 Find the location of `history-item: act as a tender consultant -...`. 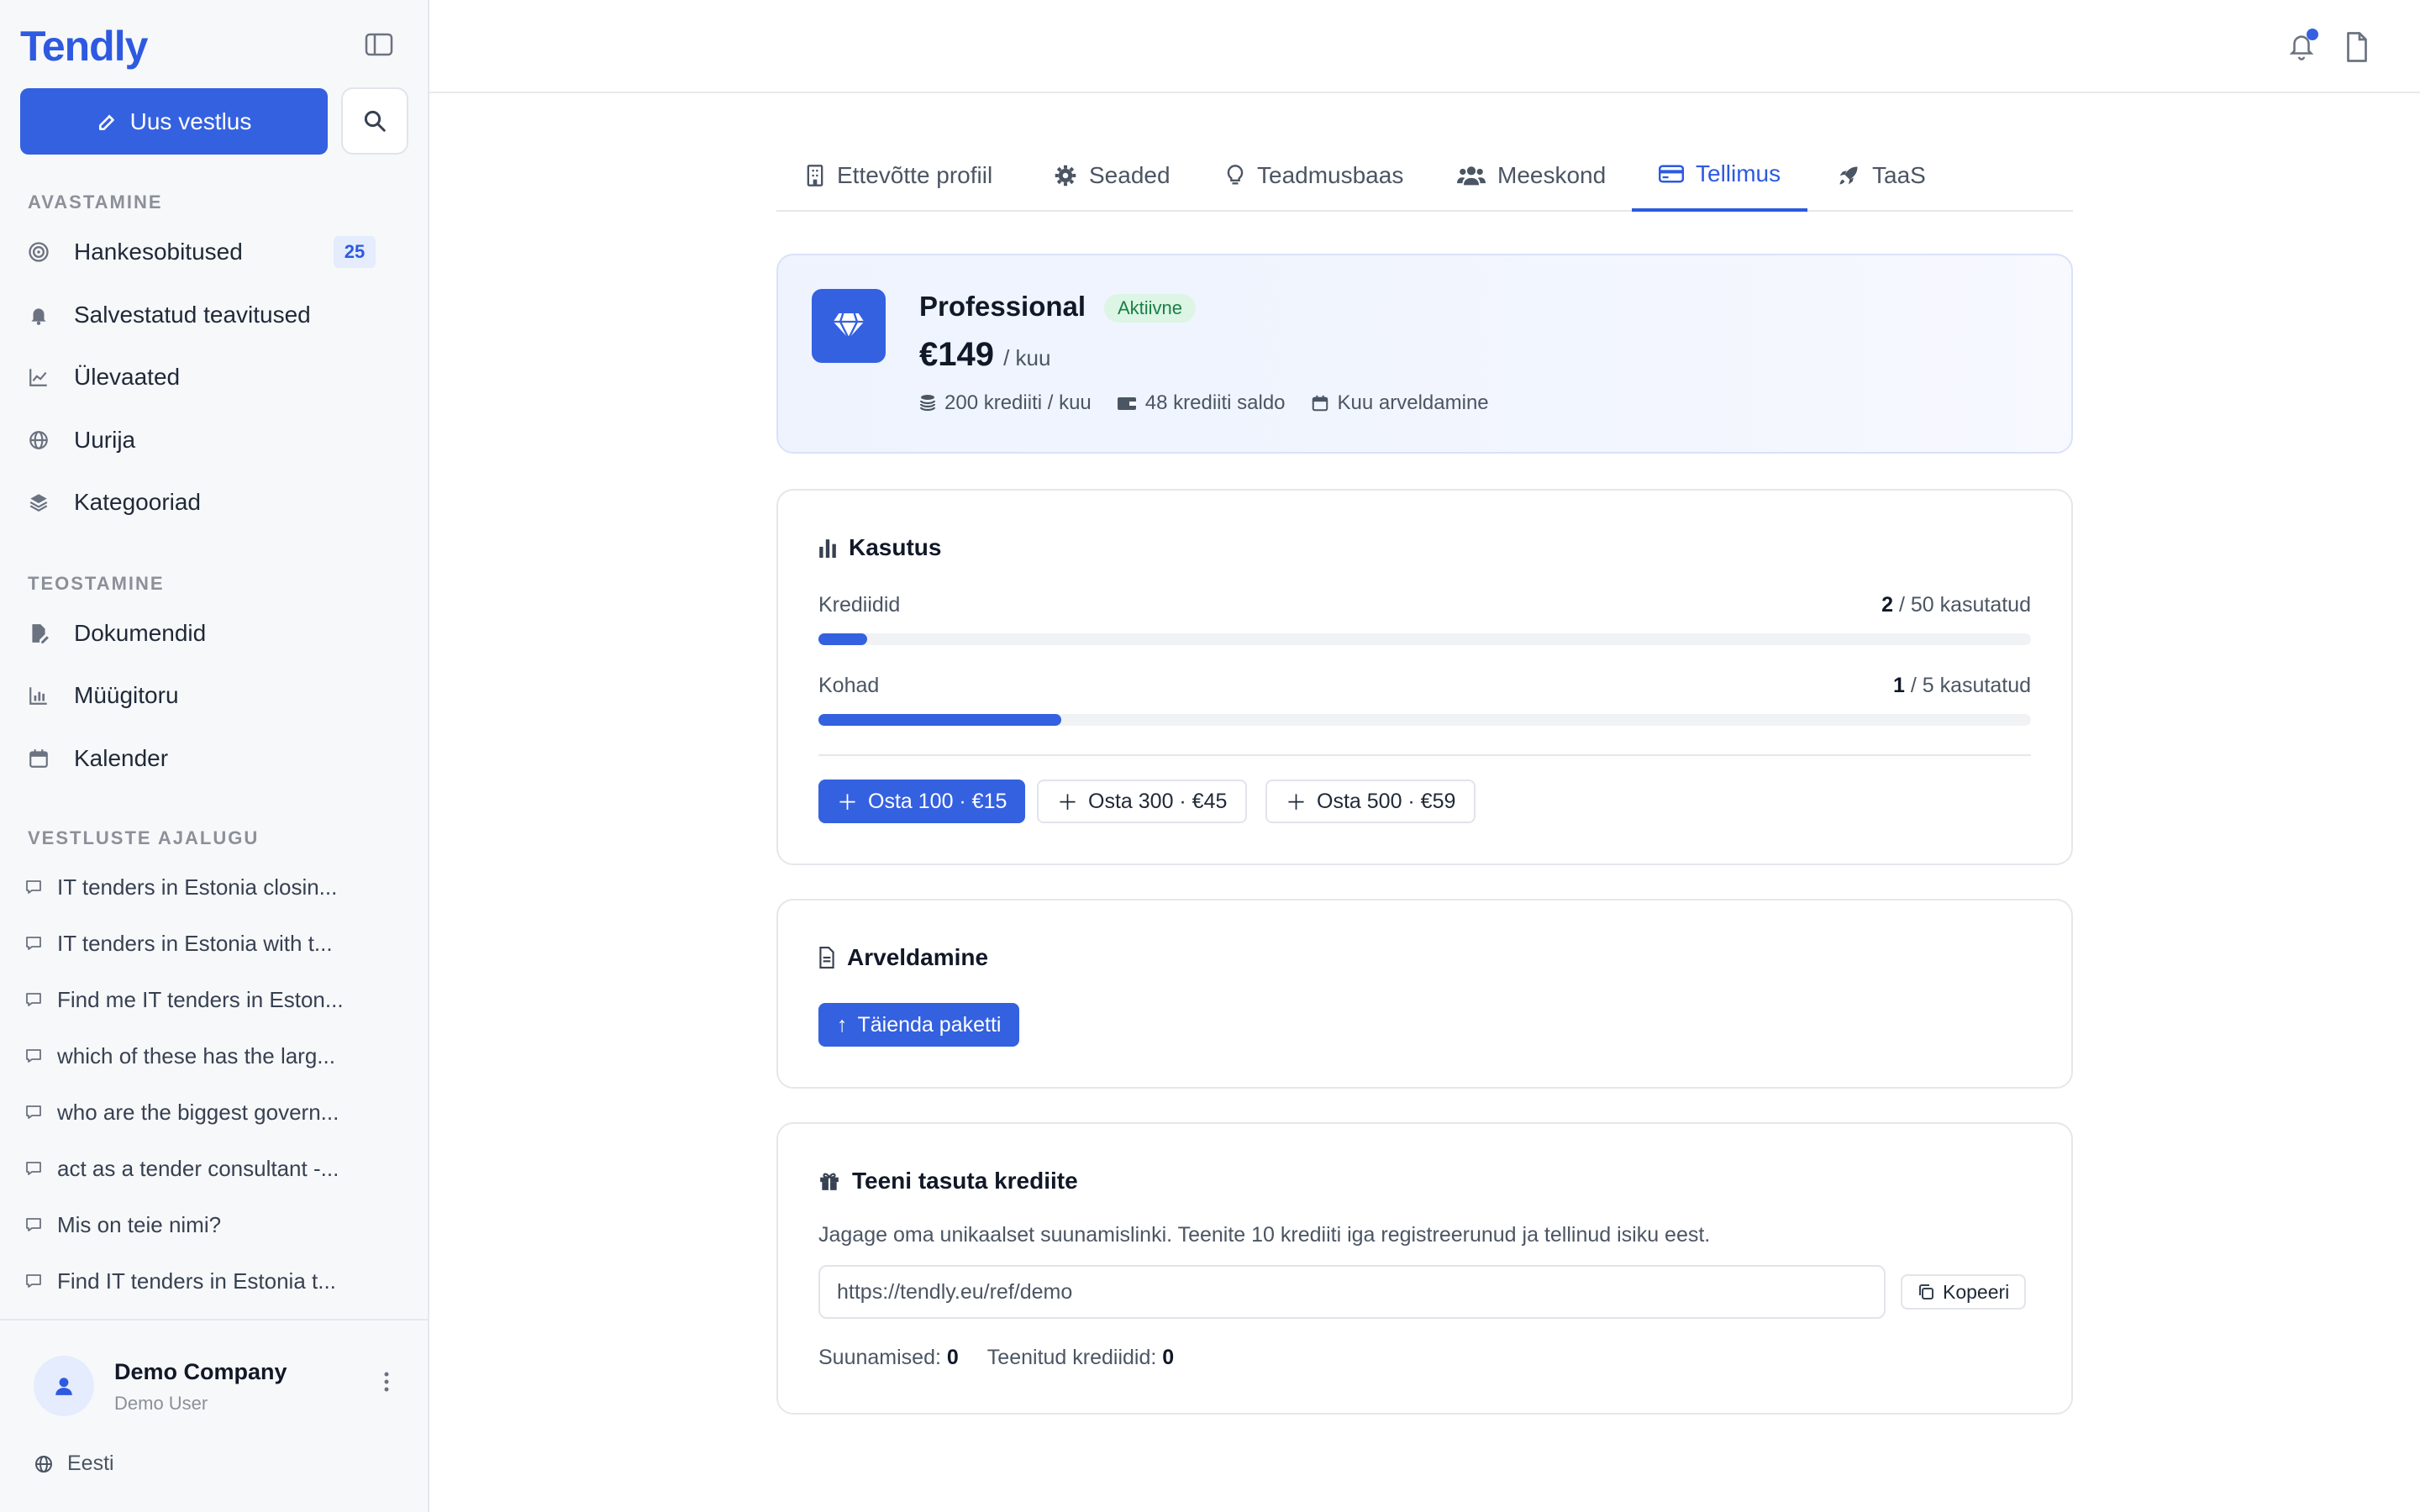

history-item: act as a tender consultant -... is located at coordinates (202, 1168).